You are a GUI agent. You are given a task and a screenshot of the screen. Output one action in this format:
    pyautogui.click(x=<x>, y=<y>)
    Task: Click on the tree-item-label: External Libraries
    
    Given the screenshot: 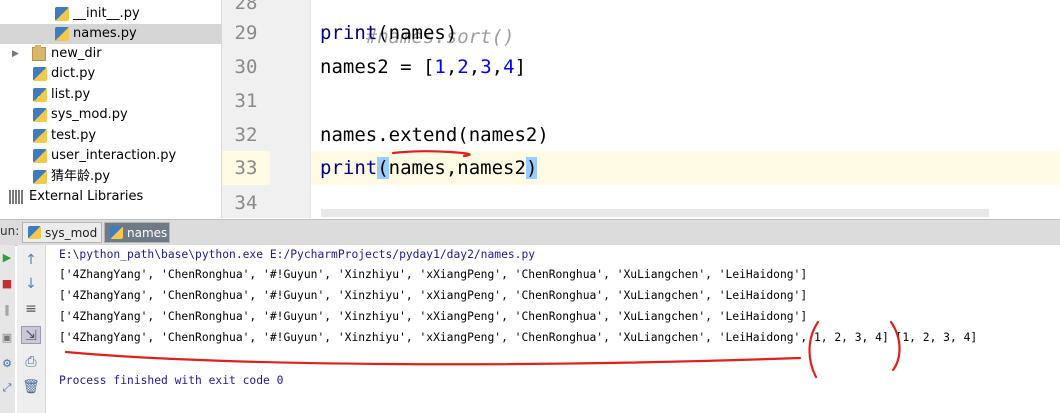 What is the action you would take?
    pyautogui.click(x=86, y=196)
    